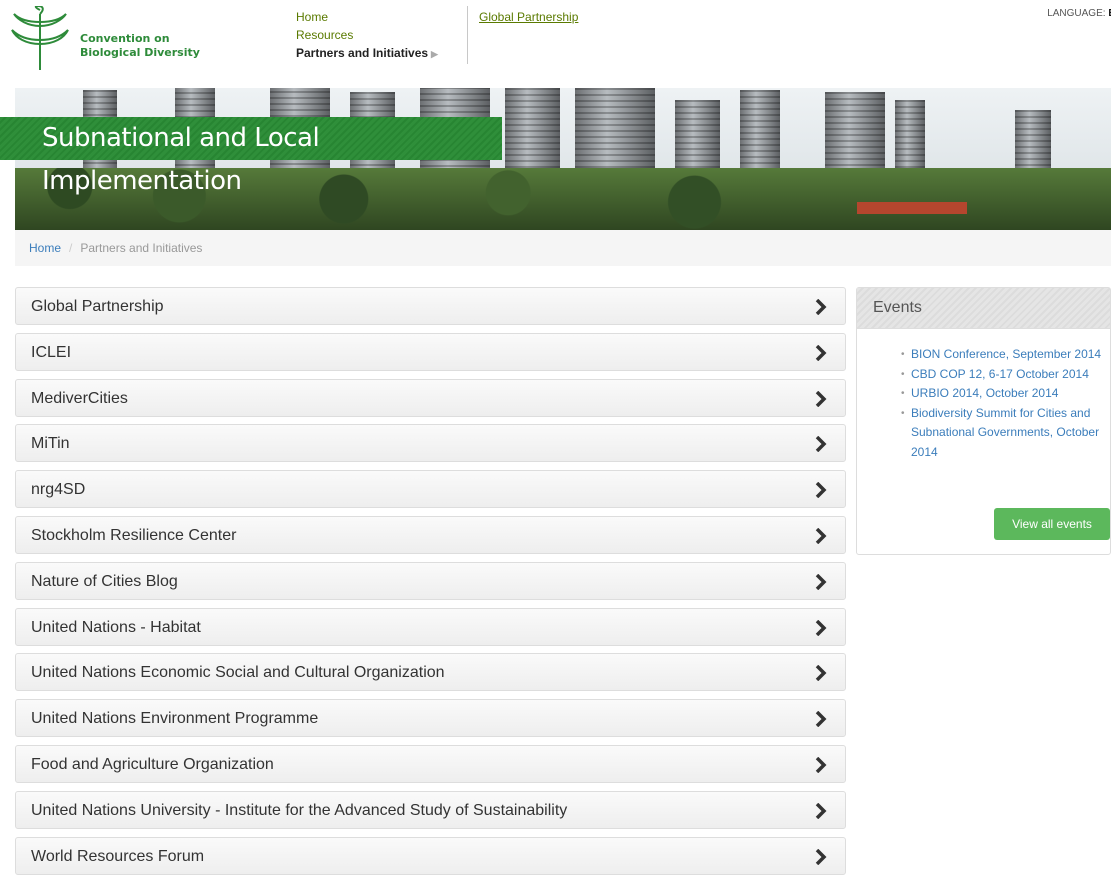 The width and height of the screenshot is (1111, 882). What do you see at coordinates (58, 490) in the screenshot?
I see `list-item-label: nrg4SD` at bounding box center [58, 490].